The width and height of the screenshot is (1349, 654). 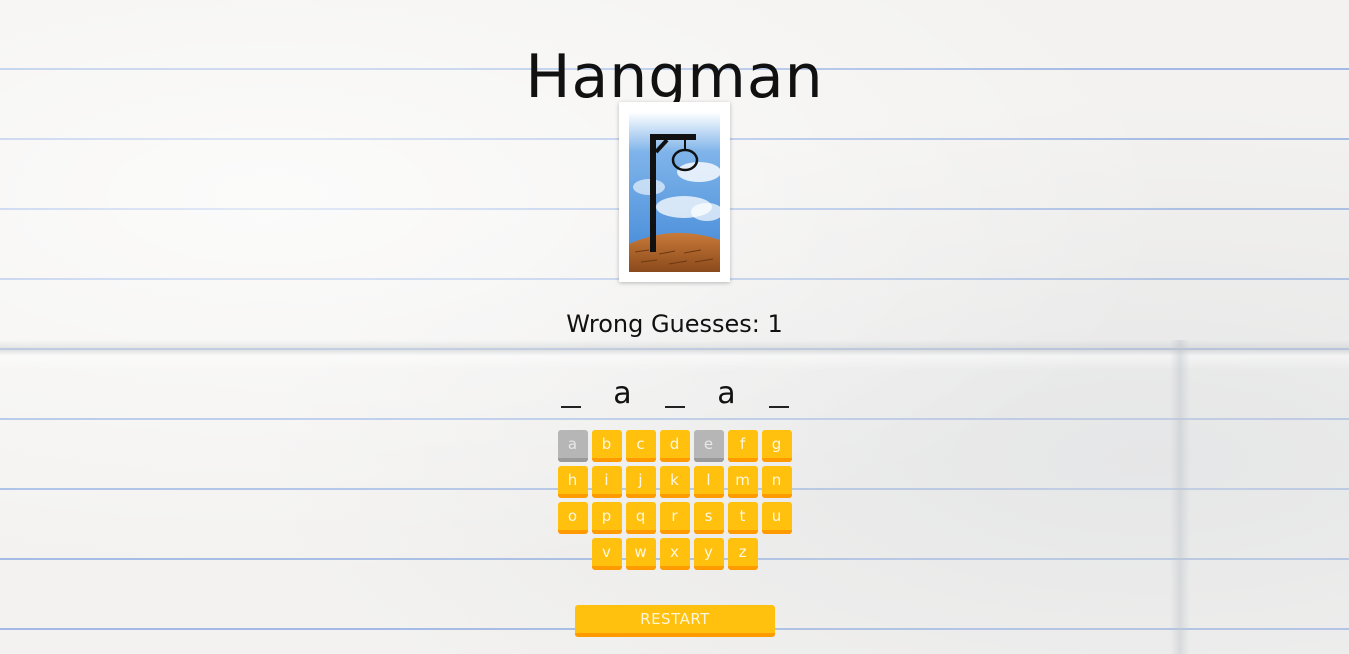 I want to click on key-q: q, so click(x=640, y=518).